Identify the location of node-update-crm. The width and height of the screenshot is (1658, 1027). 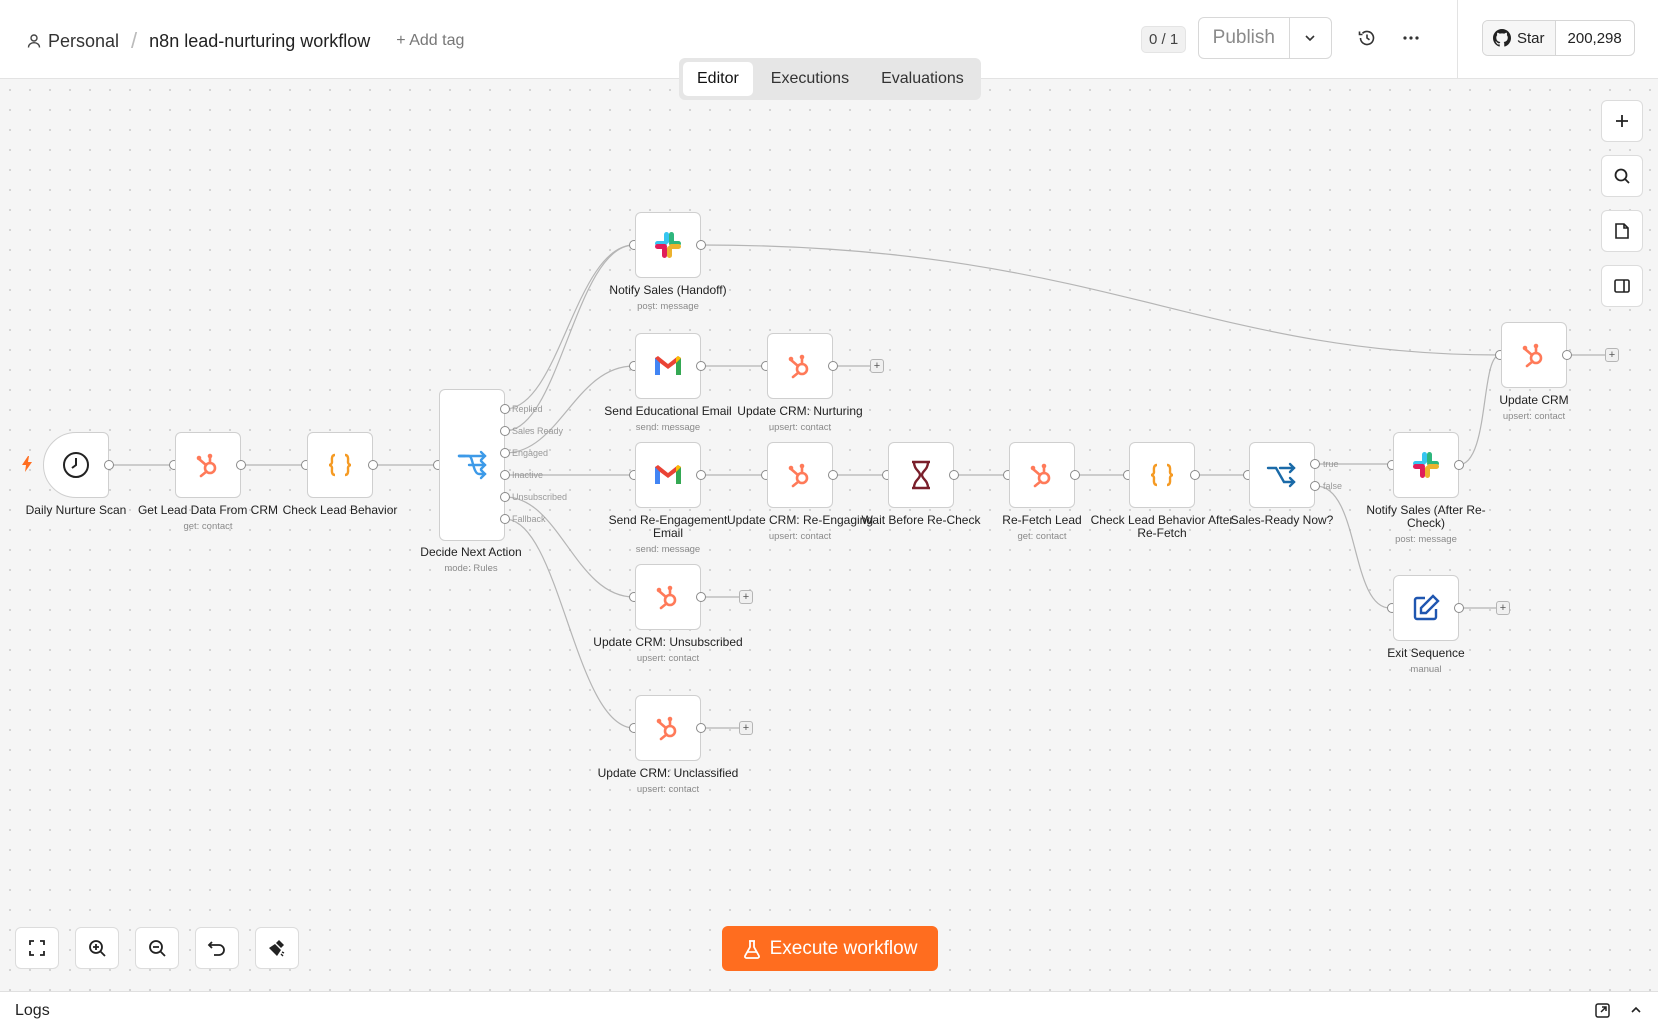
(1534, 355).